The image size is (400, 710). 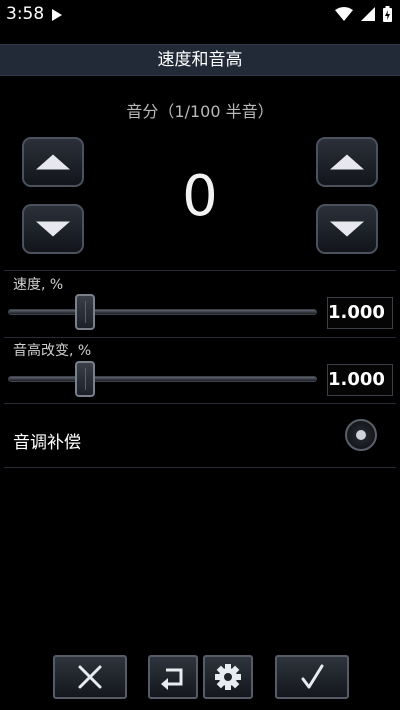 I want to click on battery-charging-icon, so click(x=387, y=14).